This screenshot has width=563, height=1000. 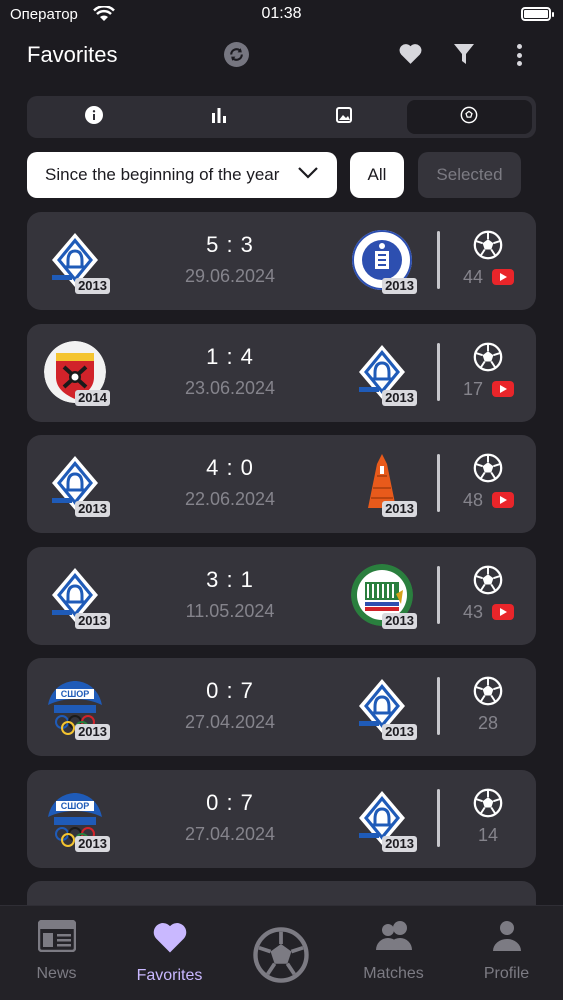 I want to click on image-icon, so click(x=344, y=117).